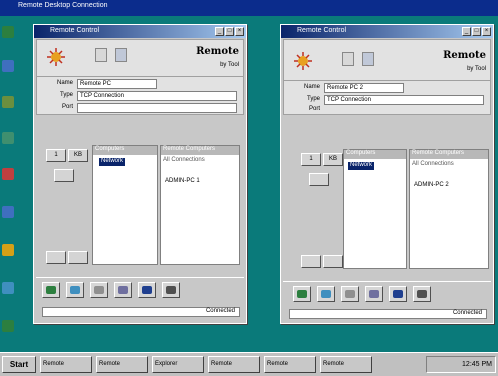 This screenshot has height=376, width=498. What do you see at coordinates (476, 31) in the screenshot?
I see `right-maximize-button: □` at bounding box center [476, 31].